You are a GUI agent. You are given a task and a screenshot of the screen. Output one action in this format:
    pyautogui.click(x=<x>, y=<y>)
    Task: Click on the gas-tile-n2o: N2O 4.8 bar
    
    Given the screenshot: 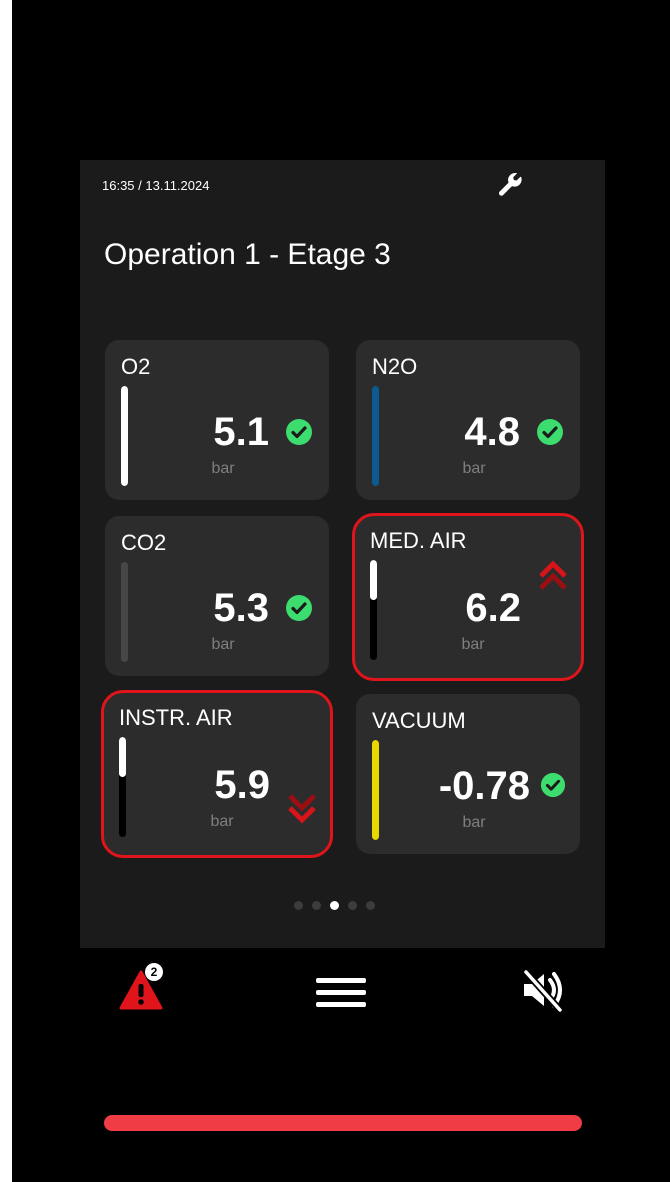 What is the action you would take?
    pyautogui.click(x=468, y=420)
    